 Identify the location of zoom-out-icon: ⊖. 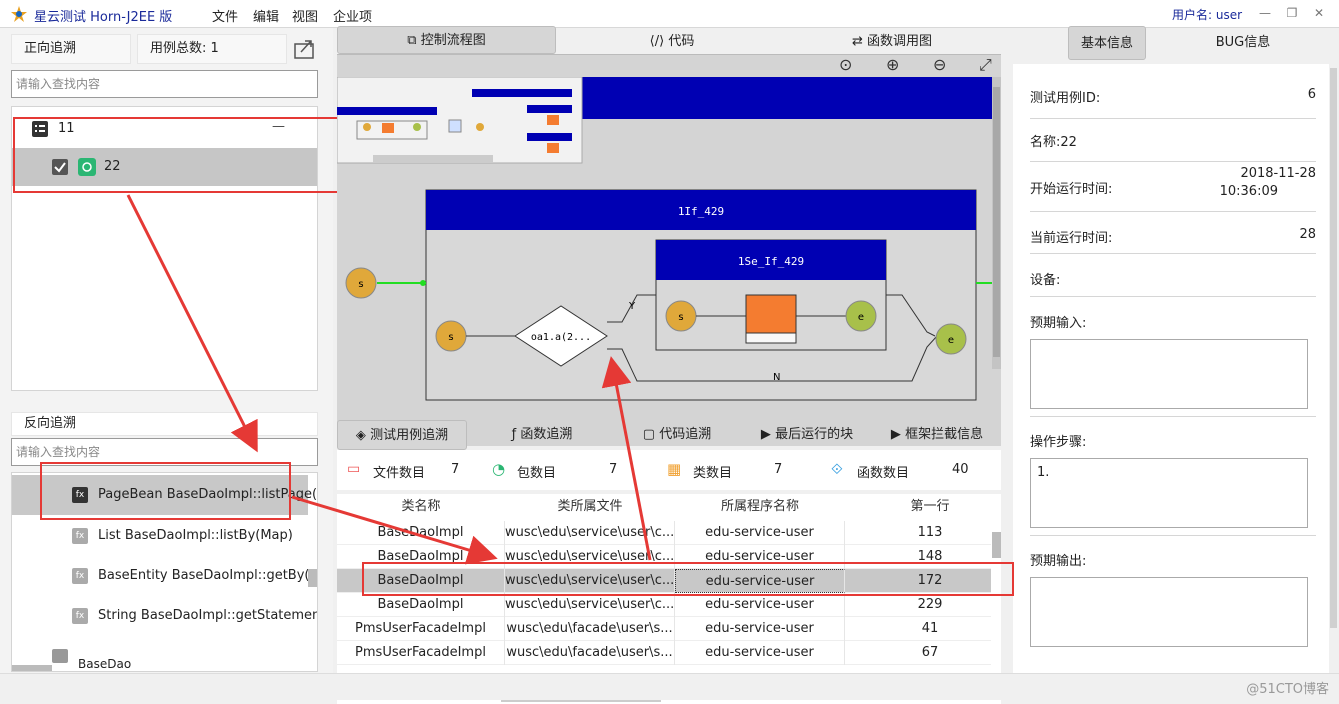
(939, 64).